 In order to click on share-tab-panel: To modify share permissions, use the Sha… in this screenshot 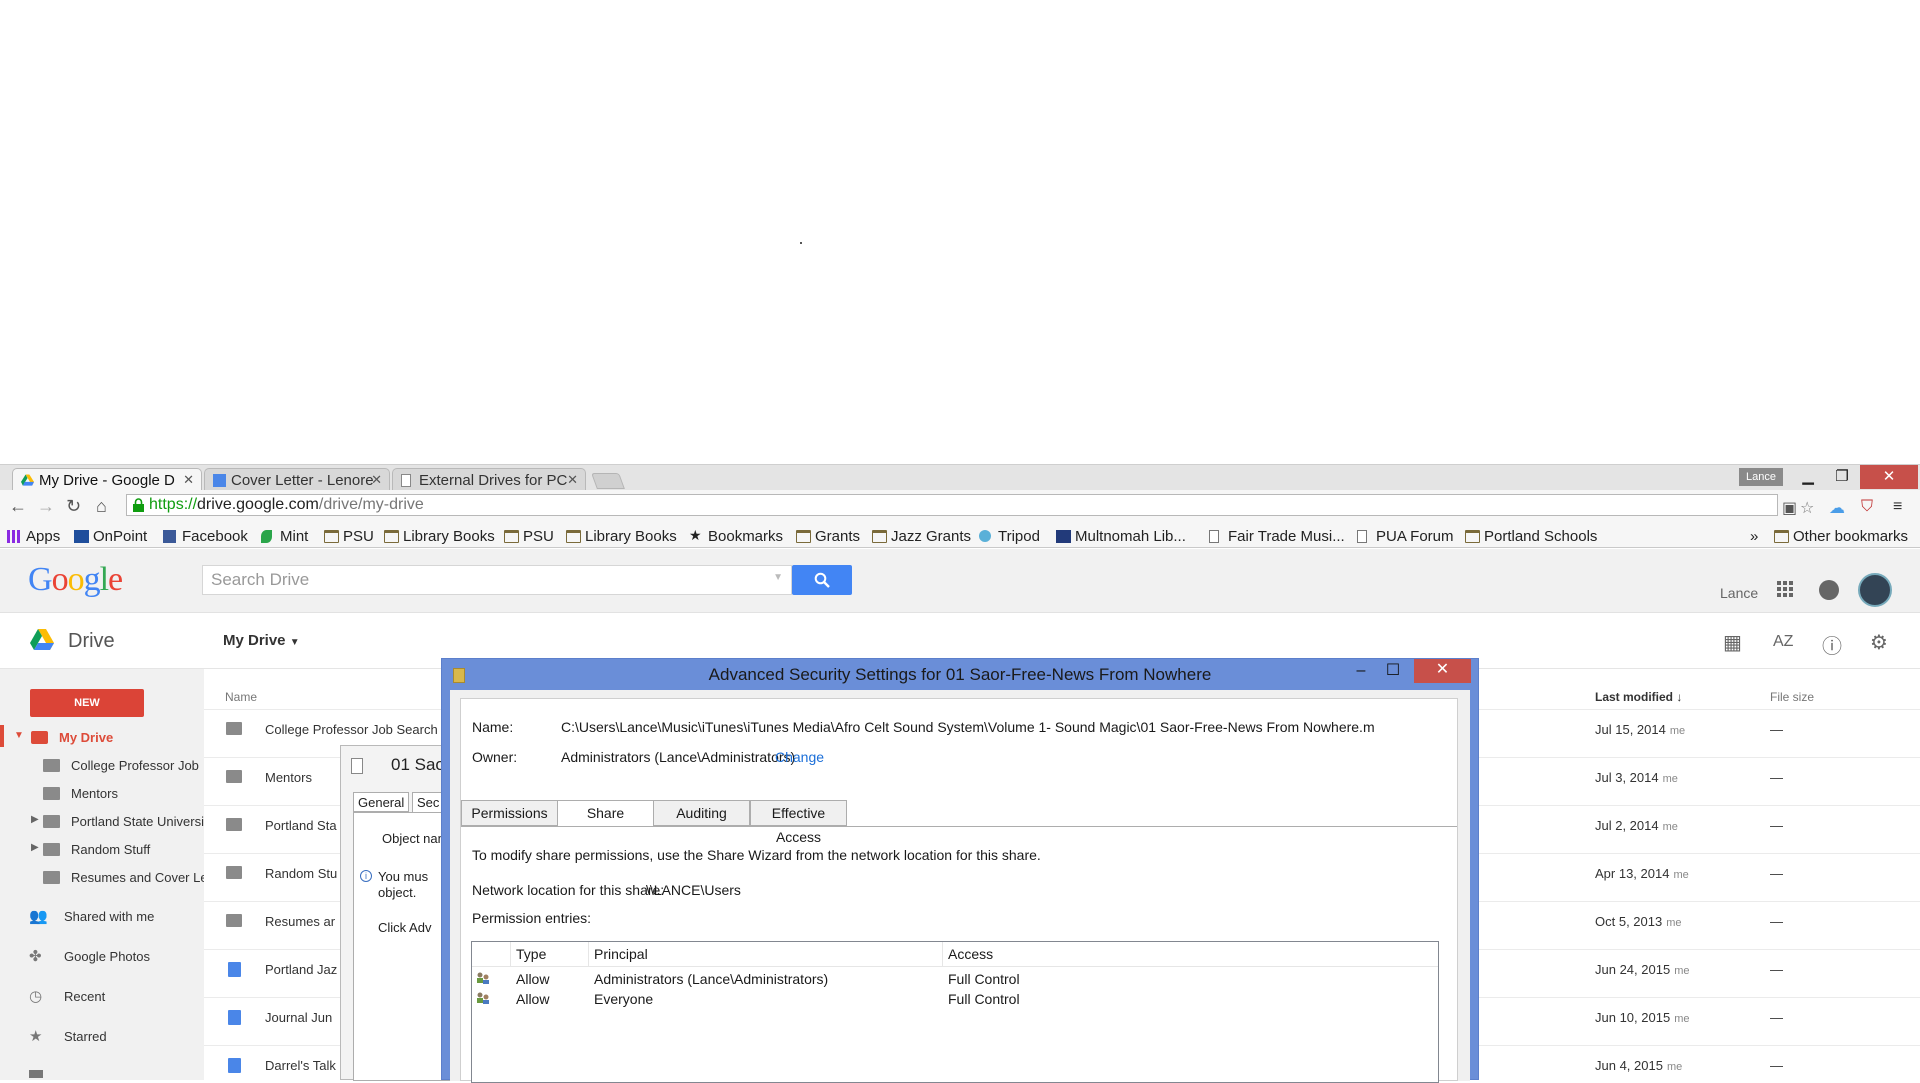, I will do `click(959, 954)`.